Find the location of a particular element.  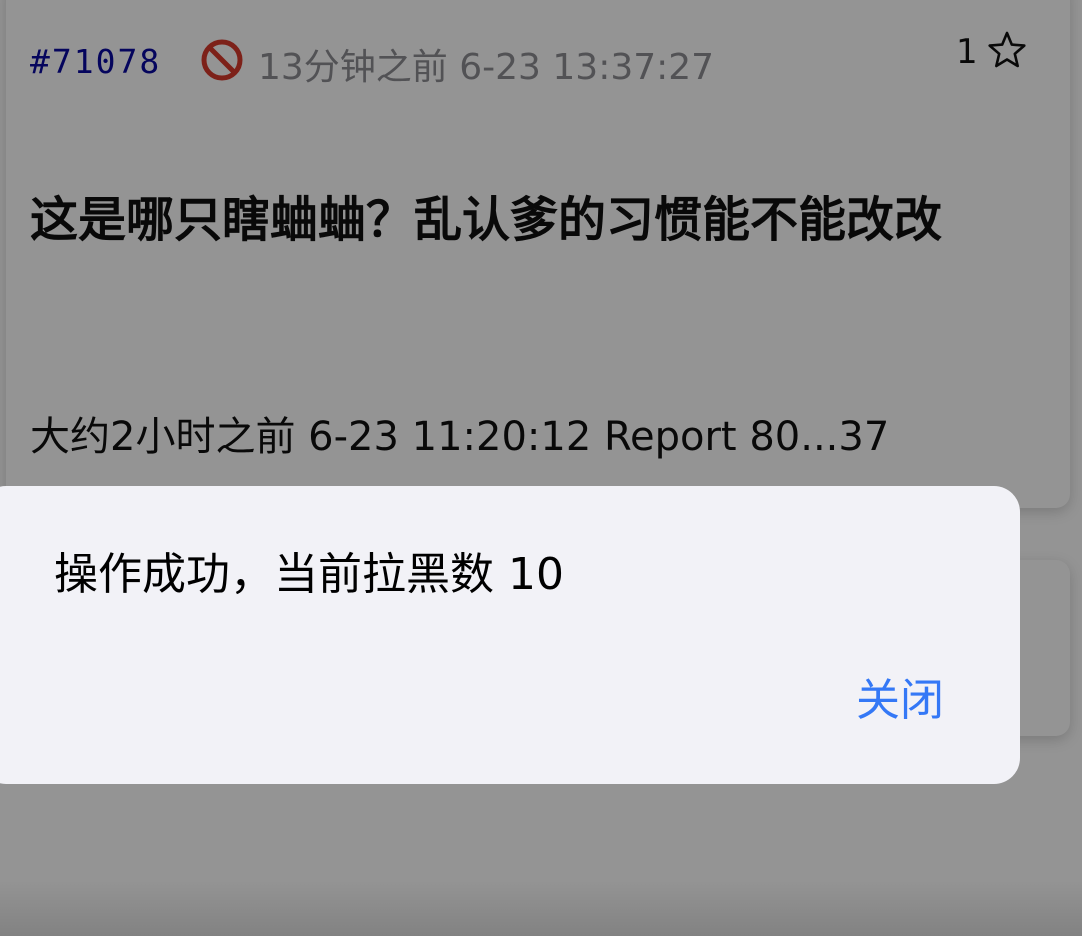

close-button: 关闭 is located at coordinates (900, 696).